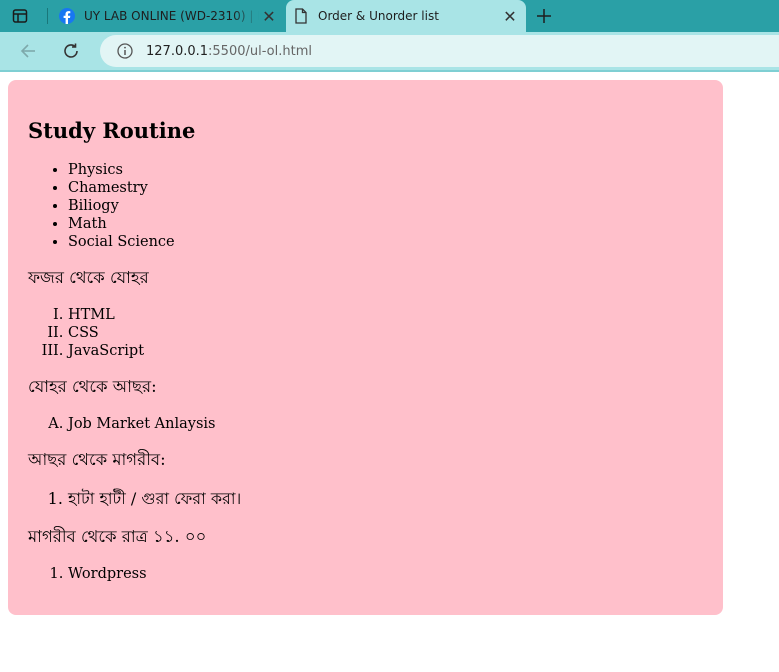  I want to click on arrow-left-icon, so click(27, 51).